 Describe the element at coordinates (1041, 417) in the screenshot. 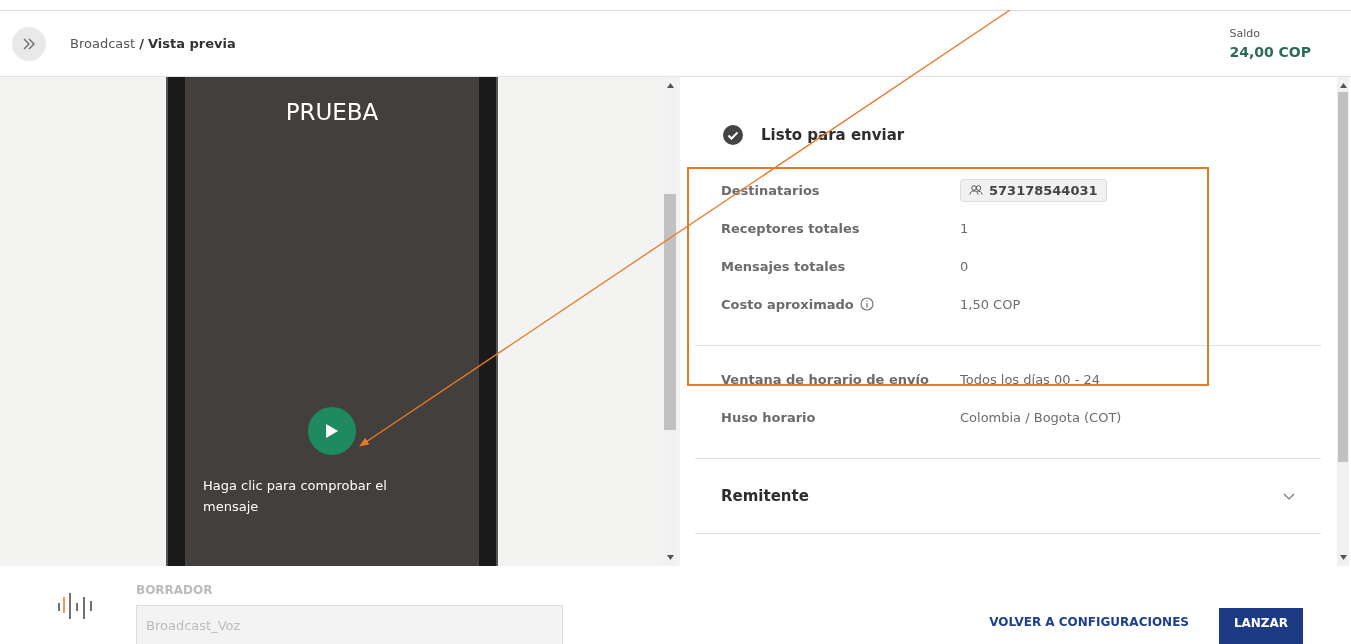

I see `detail-value: Colombia / Bogota (COT)` at that location.